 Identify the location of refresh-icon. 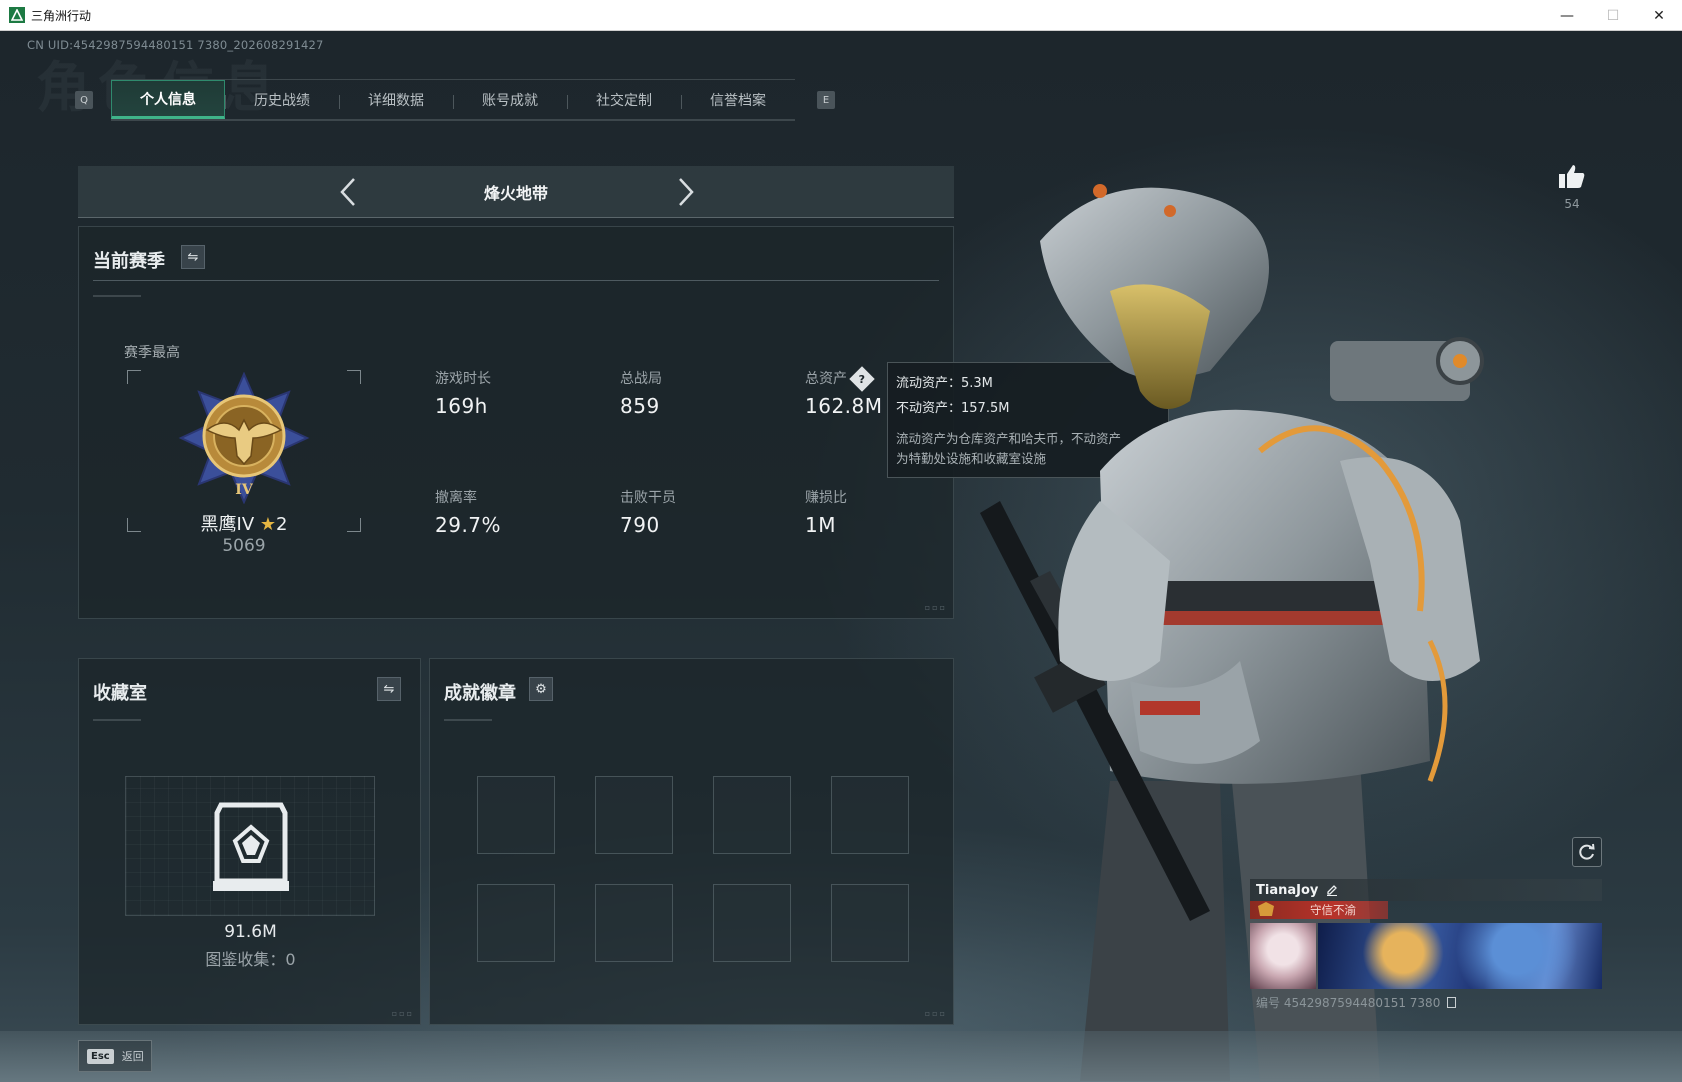
(1587, 851).